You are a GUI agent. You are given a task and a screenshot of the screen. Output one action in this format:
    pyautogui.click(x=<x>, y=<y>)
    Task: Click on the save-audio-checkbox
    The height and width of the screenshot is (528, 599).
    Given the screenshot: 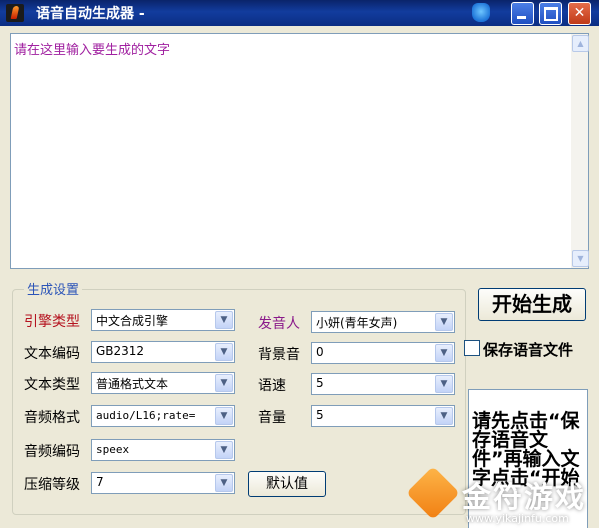 What is the action you would take?
    pyautogui.click(x=472, y=348)
    